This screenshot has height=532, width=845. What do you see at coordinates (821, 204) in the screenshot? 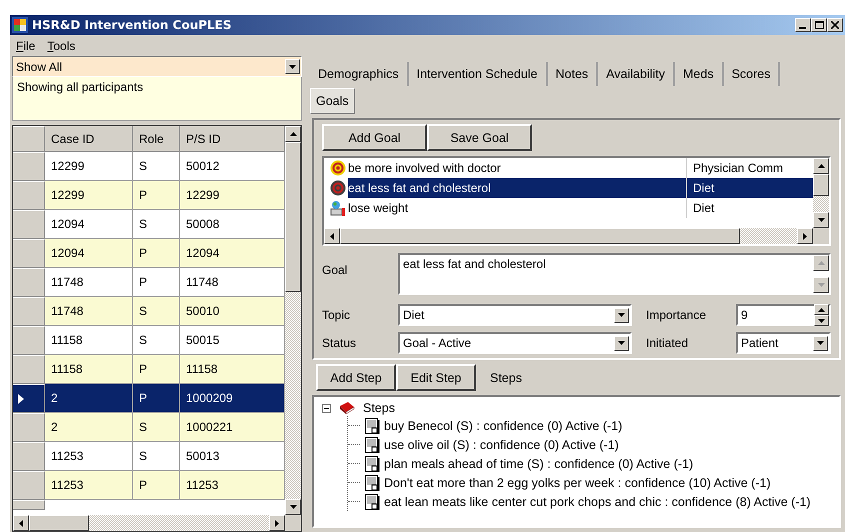
I see `scroll-track` at bounding box center [821, 204].